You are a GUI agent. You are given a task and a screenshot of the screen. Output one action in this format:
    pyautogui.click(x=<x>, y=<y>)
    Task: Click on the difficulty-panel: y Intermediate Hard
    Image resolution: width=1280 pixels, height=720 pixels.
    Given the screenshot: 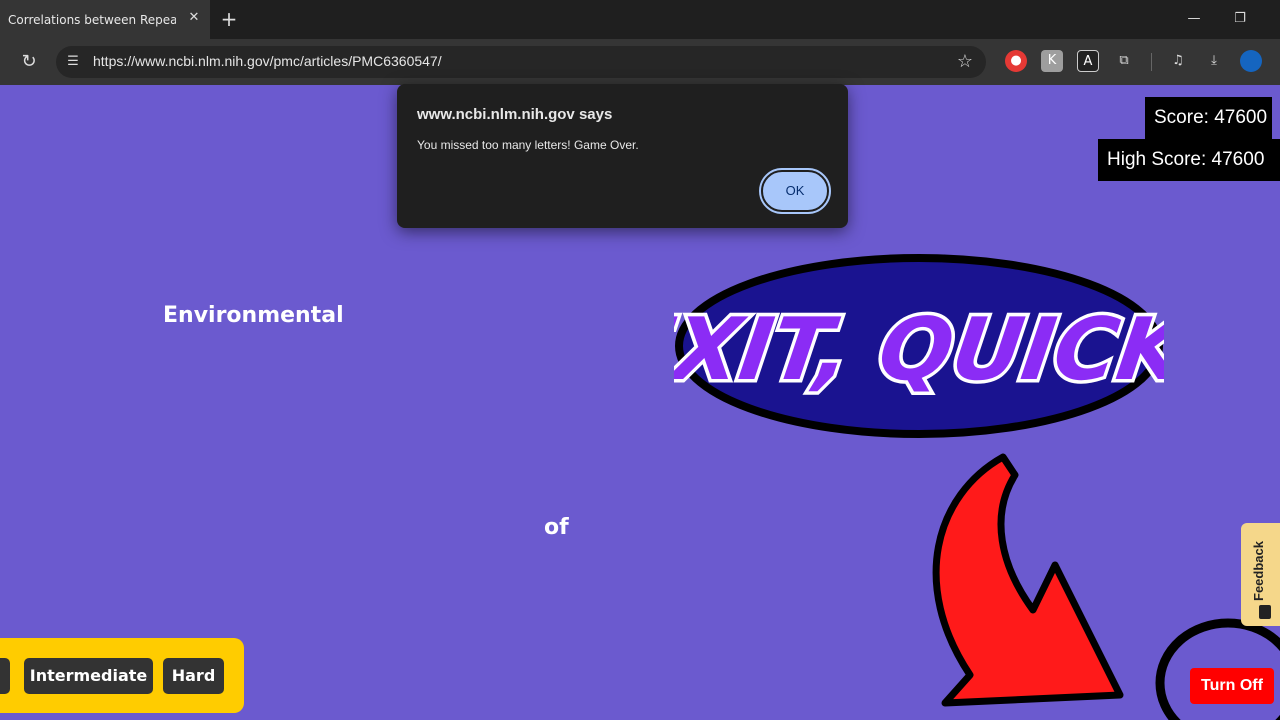 What is the action you would take?
    pyautogui.click(x=122, y=675)
    